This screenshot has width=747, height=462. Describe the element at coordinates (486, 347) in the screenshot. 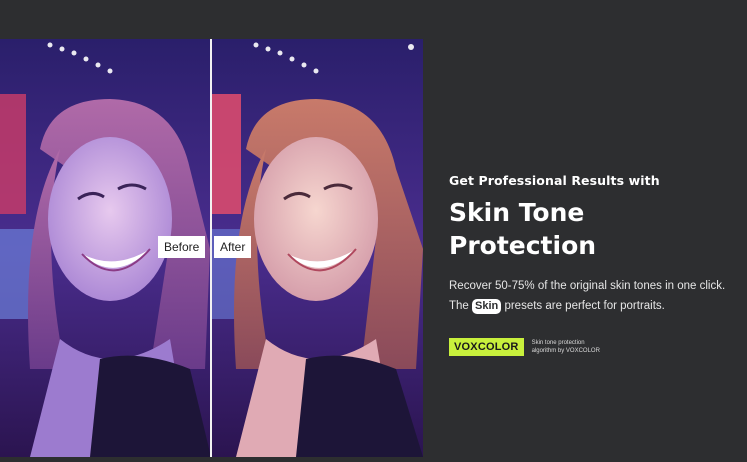

I see `voxcolor-logo: VOXCOLOR` at that location.